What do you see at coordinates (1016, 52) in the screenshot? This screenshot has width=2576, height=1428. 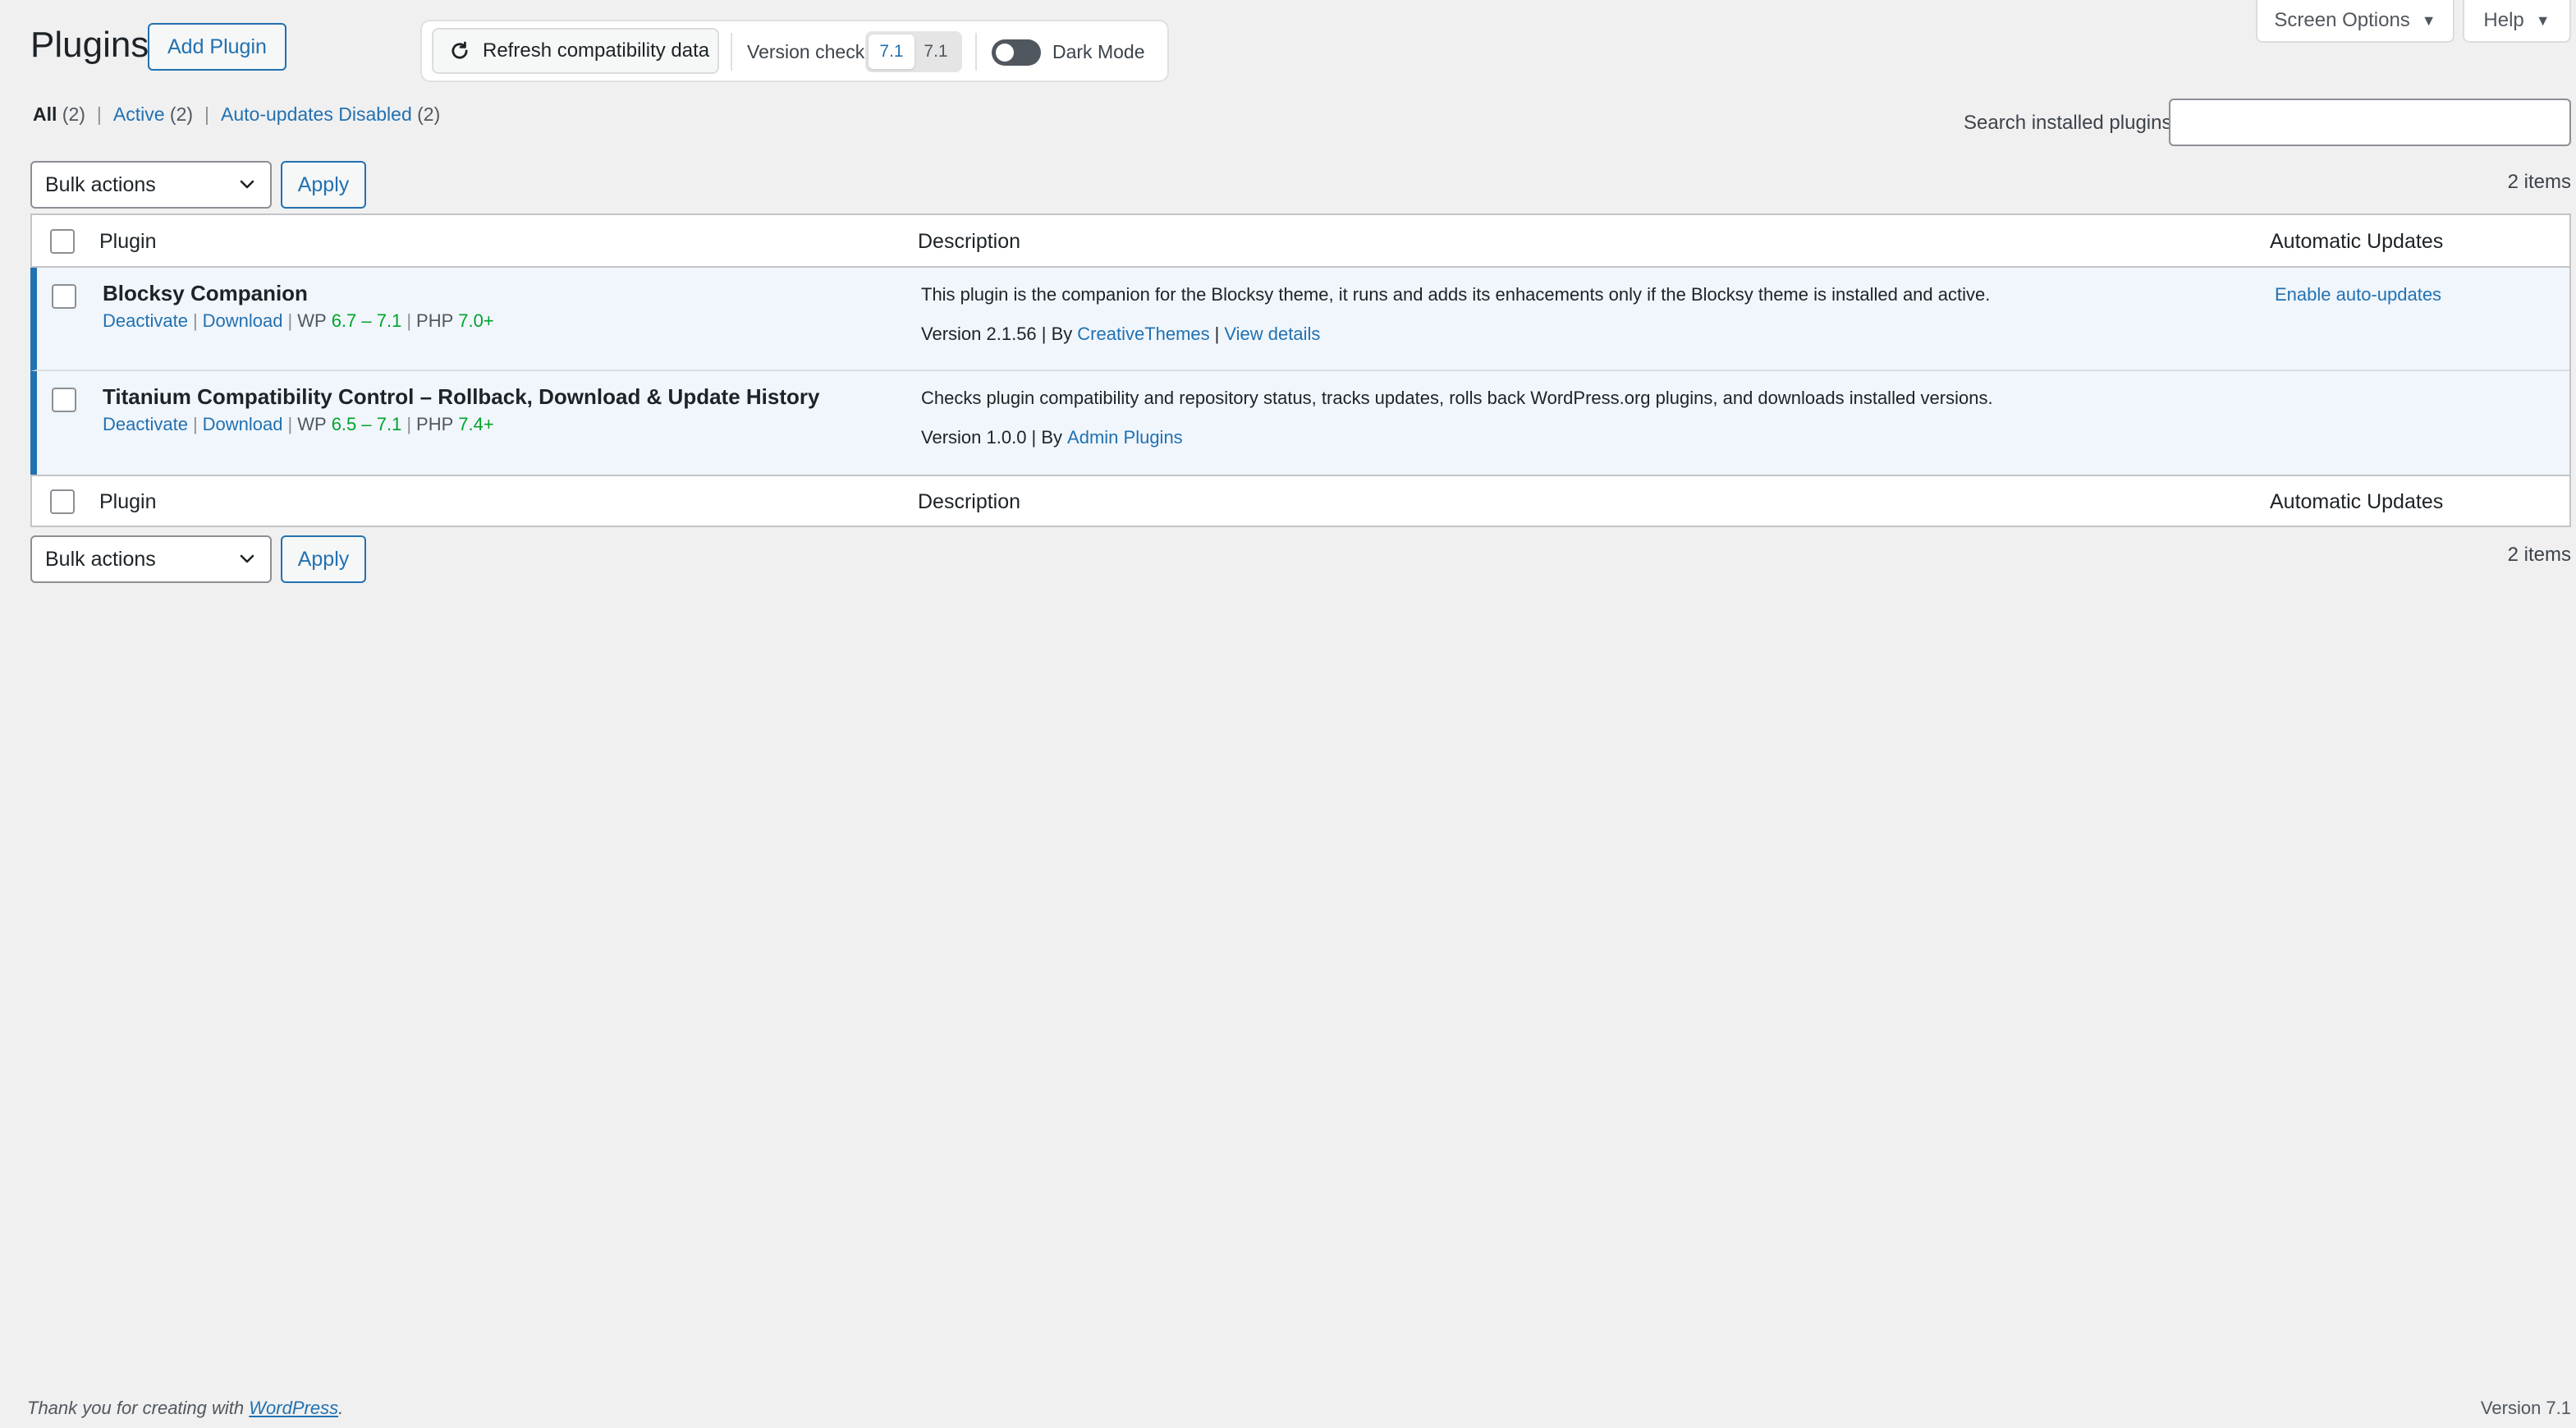 I see `dark-mode-toggle` at bounding box center [1016, 52].